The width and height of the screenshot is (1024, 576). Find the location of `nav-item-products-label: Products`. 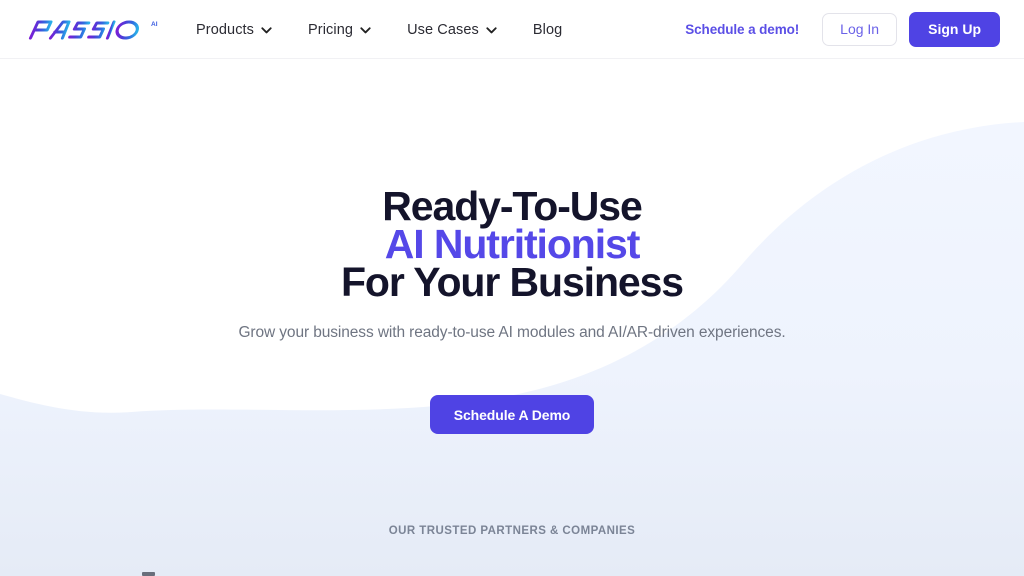

nav-item-products-label: Products is located at coordinates (225, 29).